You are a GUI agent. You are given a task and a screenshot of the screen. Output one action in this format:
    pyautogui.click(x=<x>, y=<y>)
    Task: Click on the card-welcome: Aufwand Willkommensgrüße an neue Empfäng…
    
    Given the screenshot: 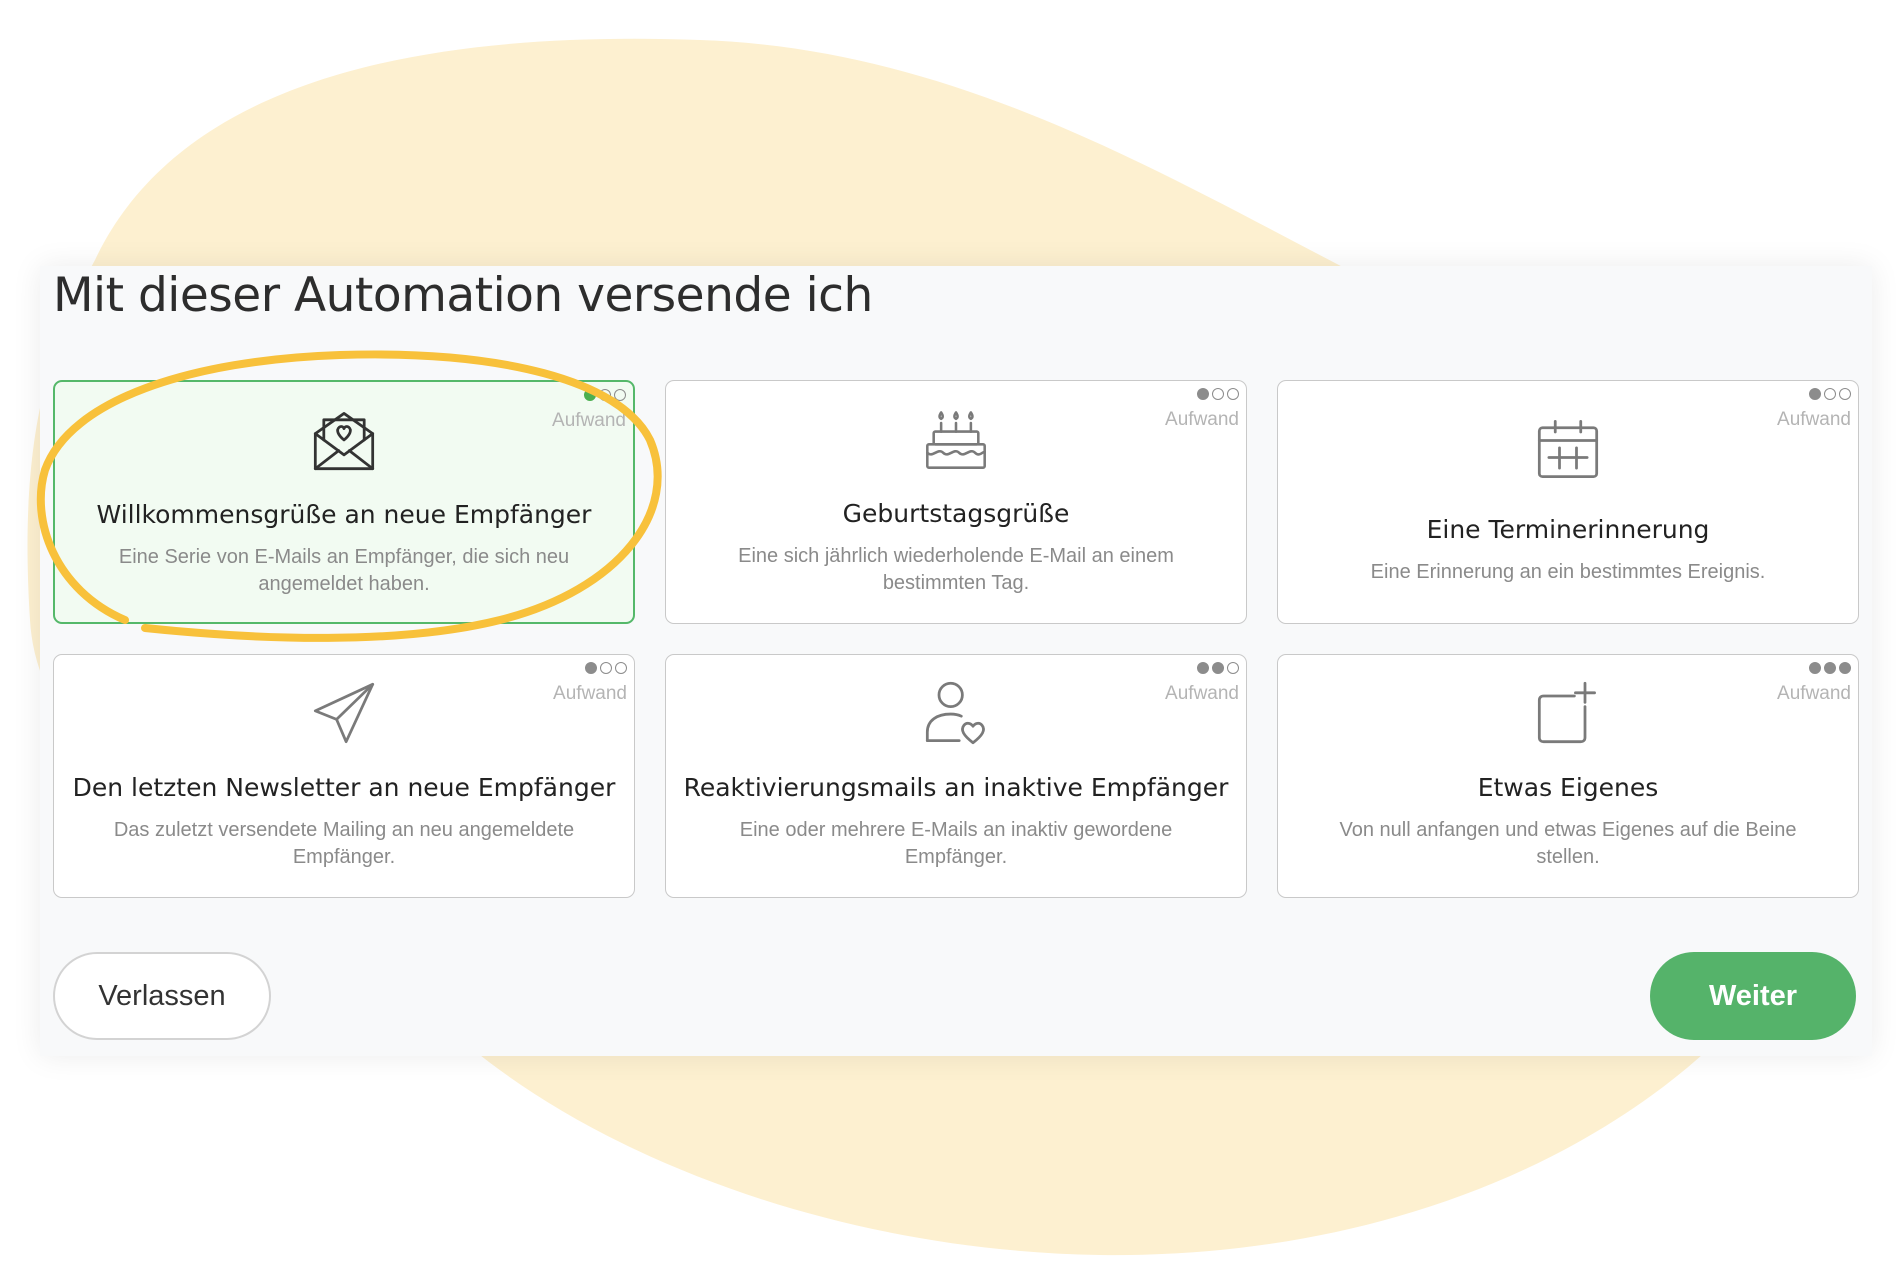 What is the action you would take?
    pyautogui.click(x=344, y=502)
    